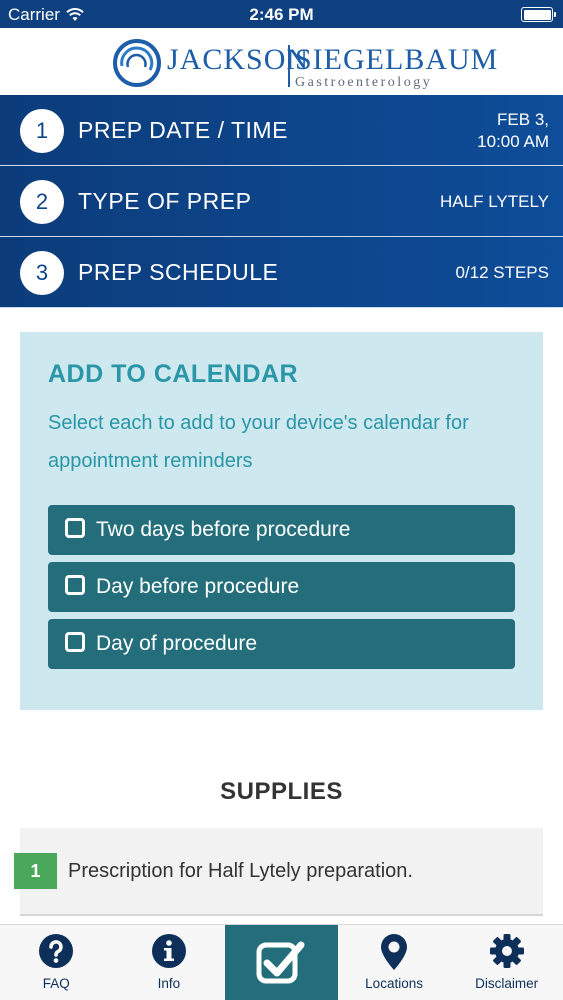 The image size is (563, 1000). Describe the element at coordinates (394, 983) in the screenshot. I see `tab-label: Locations` at that location.